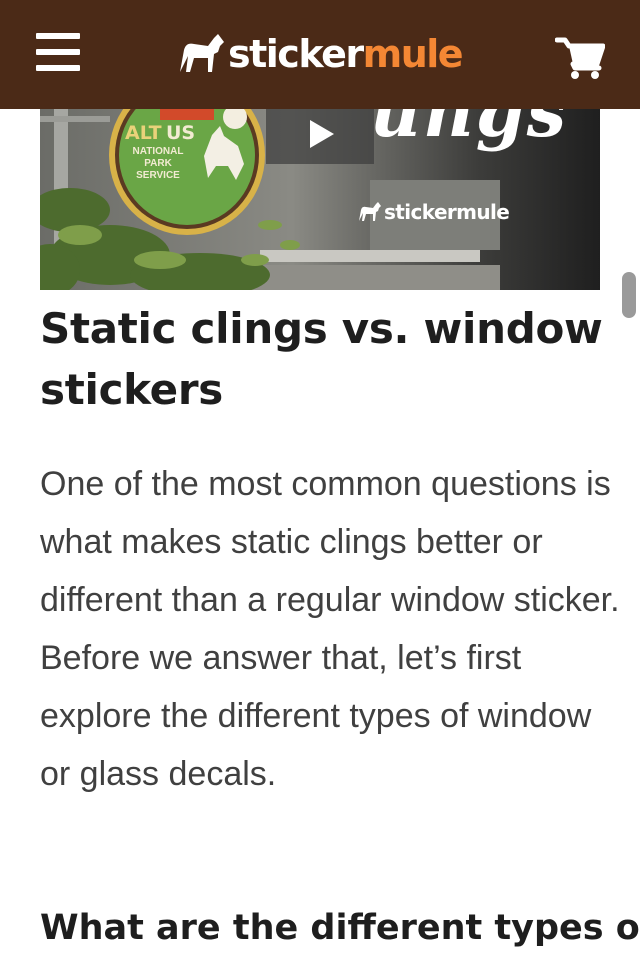  I want to click on video-watermark-text: stickermule, so click(447, 212).